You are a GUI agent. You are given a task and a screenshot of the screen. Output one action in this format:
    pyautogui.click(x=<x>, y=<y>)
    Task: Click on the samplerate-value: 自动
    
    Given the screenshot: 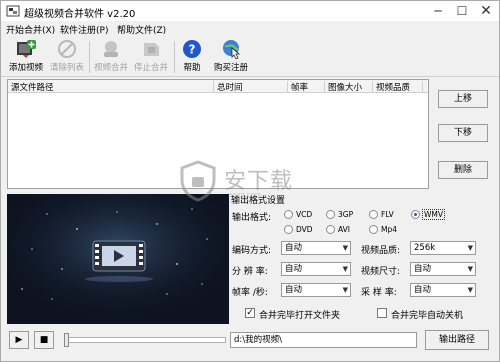 What is the action you would take?
    pyautogui.click(x=423, y=290)
    